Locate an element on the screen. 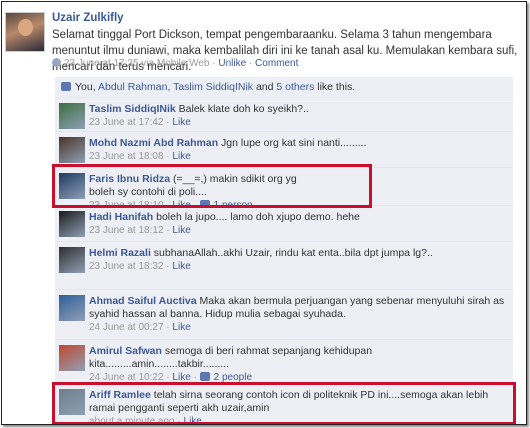  comment-meta: 23 June at 18:32 · Like is located at coordinates (140, 266).